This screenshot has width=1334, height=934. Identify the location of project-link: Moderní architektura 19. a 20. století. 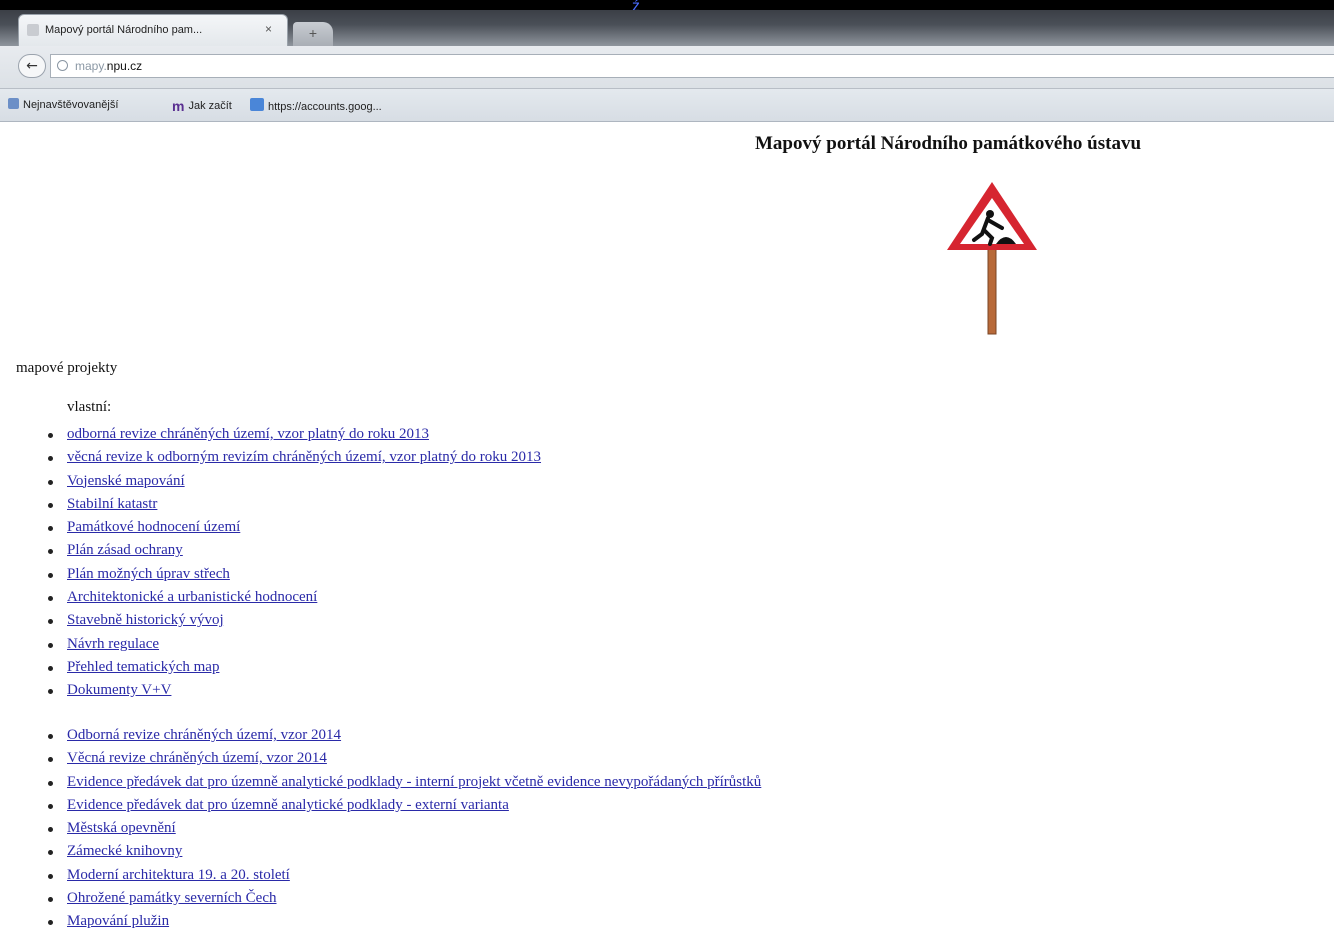
(178, 875).